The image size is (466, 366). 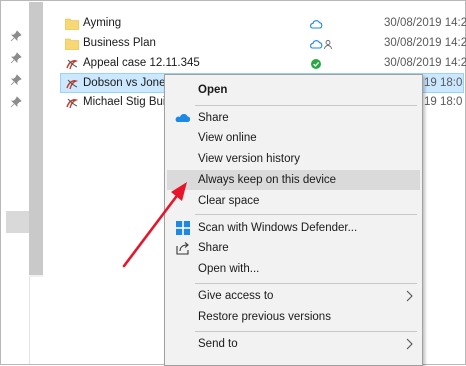 What do you see at coordinates (154, 225) in the screenshot?
I see `annotation-arrow-icon` at bounding box center [154, 225].